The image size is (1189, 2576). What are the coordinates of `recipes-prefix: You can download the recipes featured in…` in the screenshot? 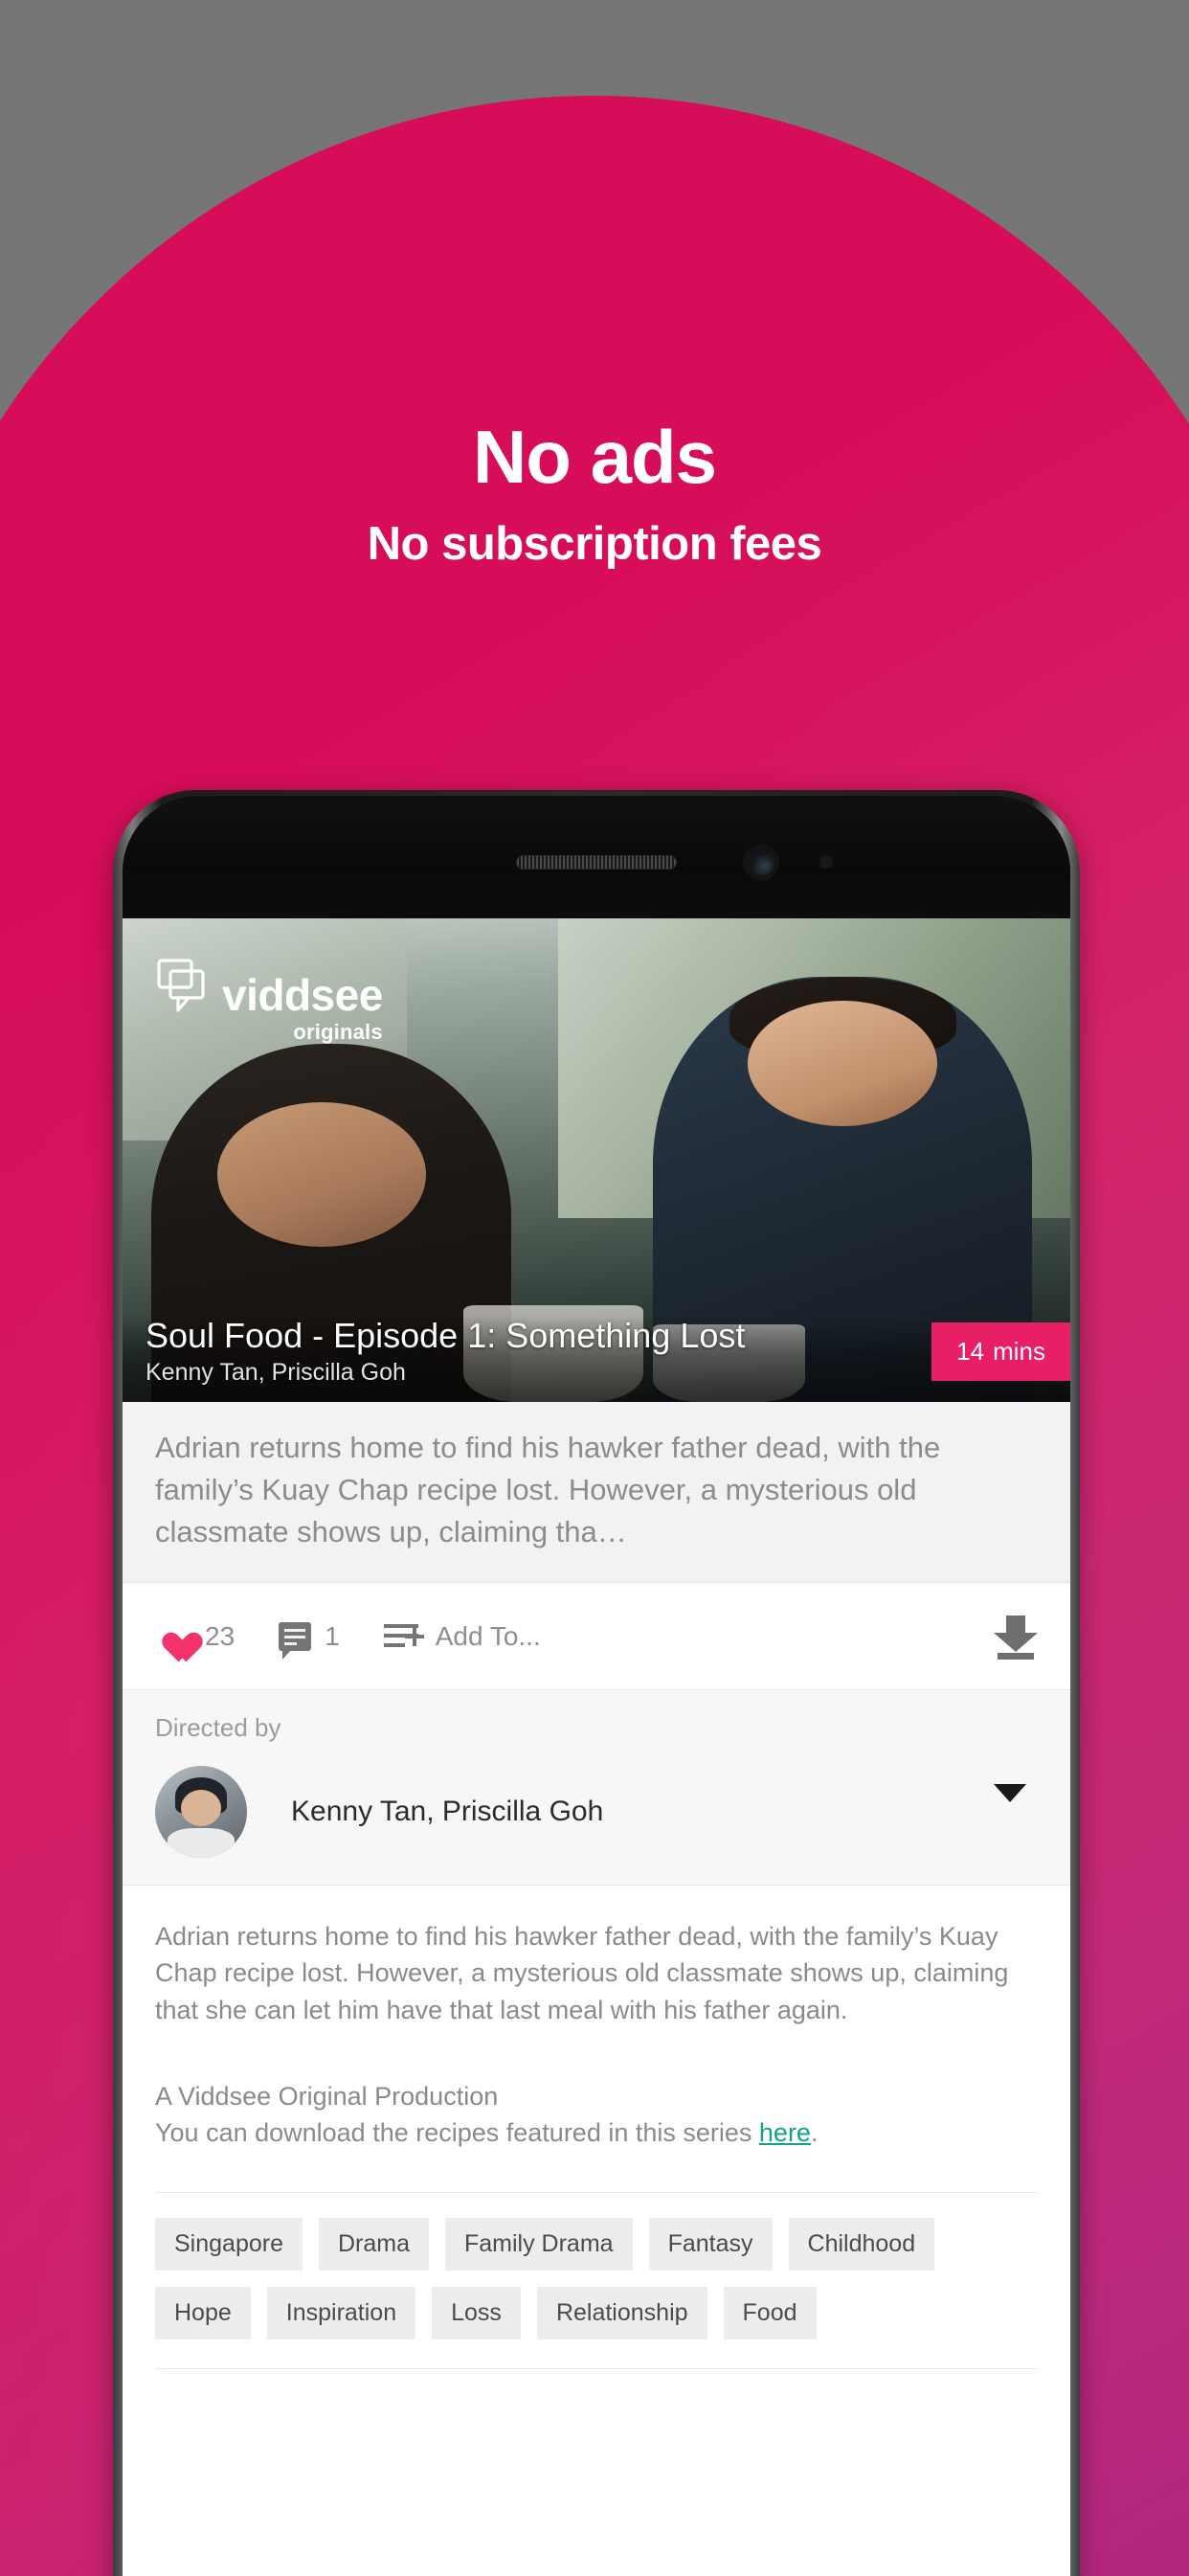 It's located at (457, 2133).